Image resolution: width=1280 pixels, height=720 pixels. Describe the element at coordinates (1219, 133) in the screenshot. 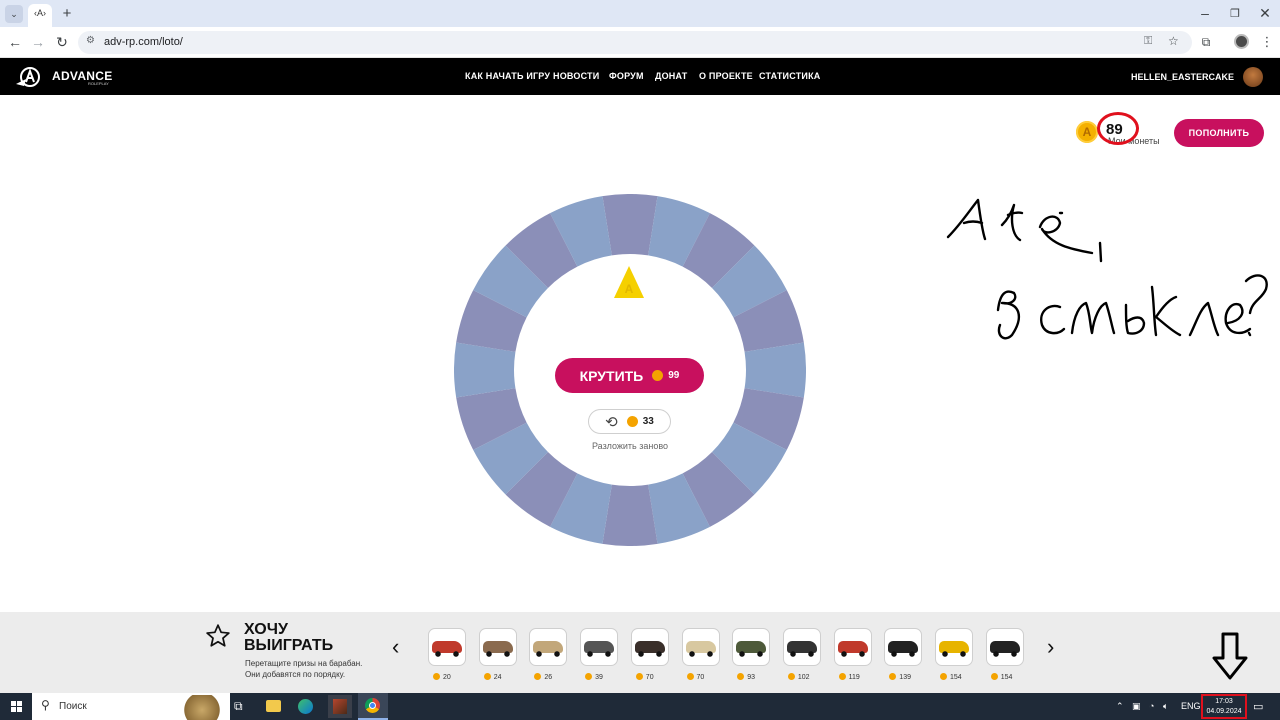

I see `topup-button: ПОПОЛНИТЬ` at that location.